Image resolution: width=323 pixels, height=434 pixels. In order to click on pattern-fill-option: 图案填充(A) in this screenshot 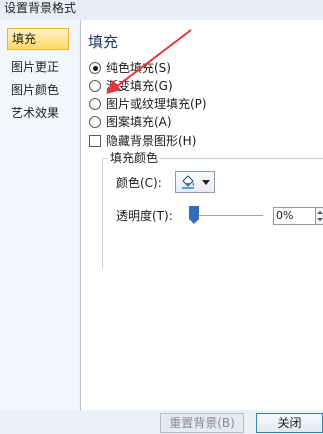, I will do `click(130, 122)`.